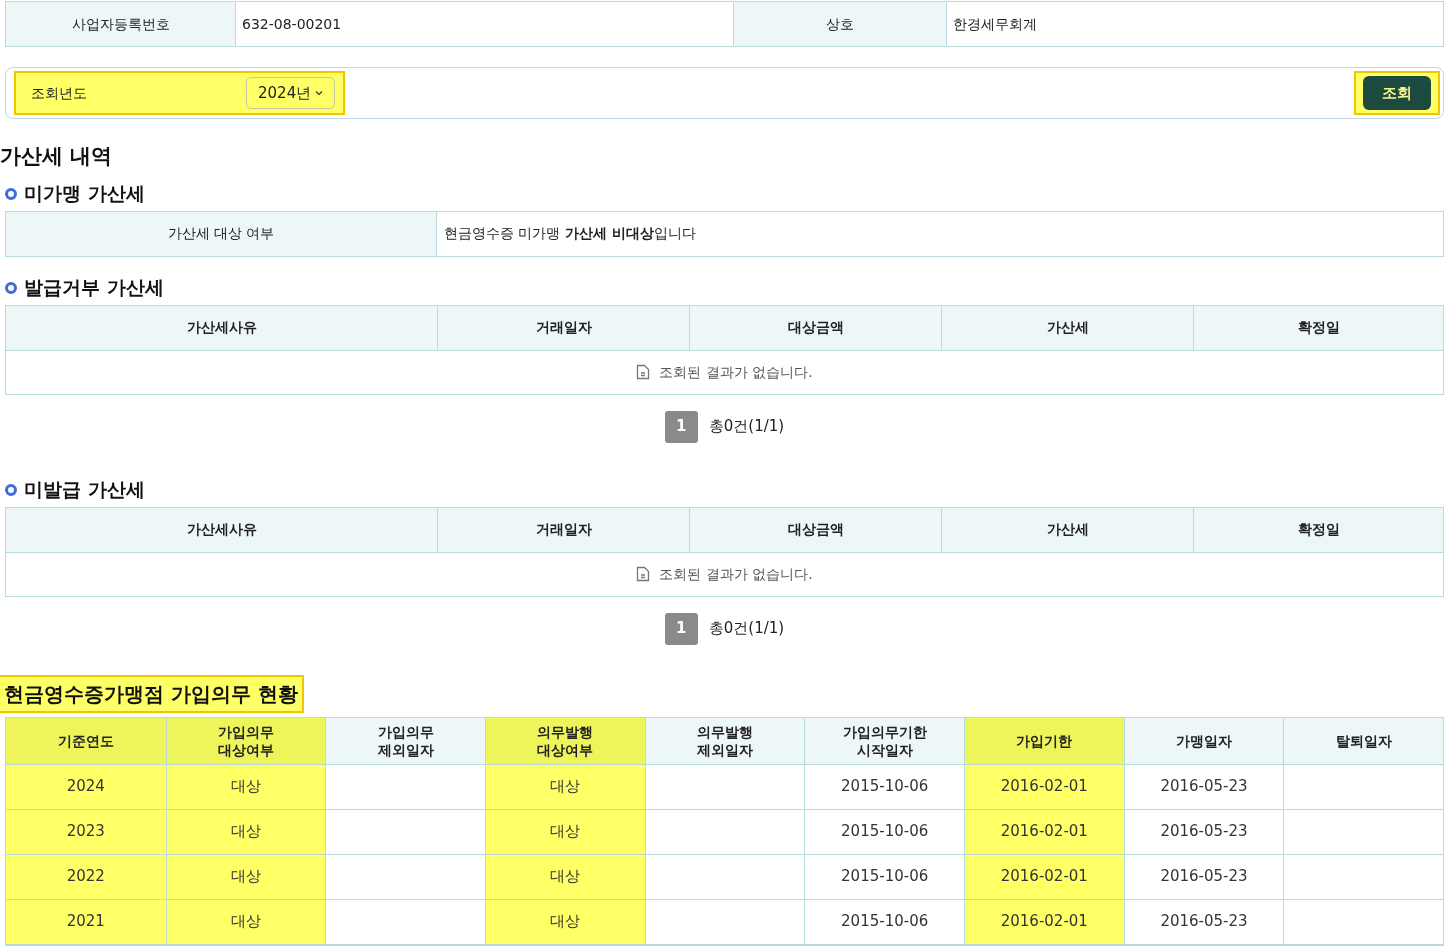 The image size is (1448, 952). I want to click on table-cell-text: 2023, so click(85, 832).